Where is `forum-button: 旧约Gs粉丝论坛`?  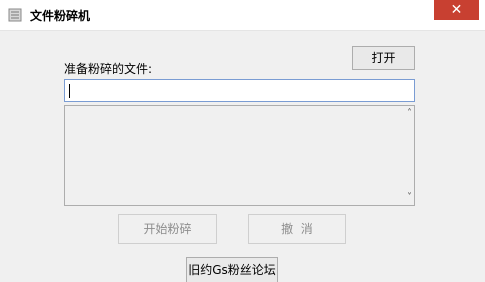
forum-button: 旧约Gs粉丝论坛 is located at coordinates (232, 269).